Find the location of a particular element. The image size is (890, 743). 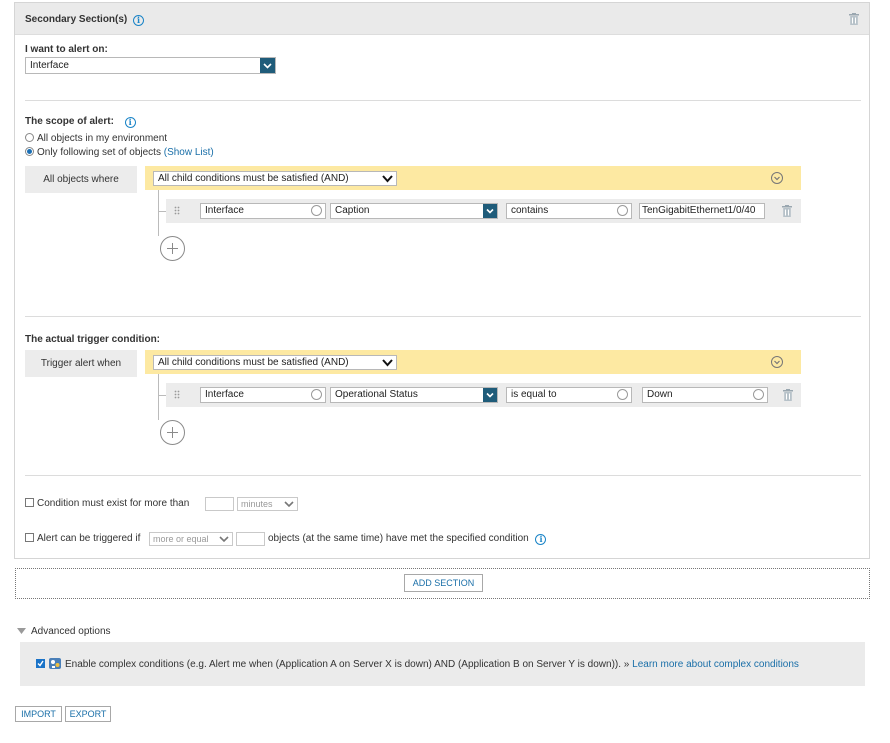

complex-conditions-icon is located at coordinates (55, 663).